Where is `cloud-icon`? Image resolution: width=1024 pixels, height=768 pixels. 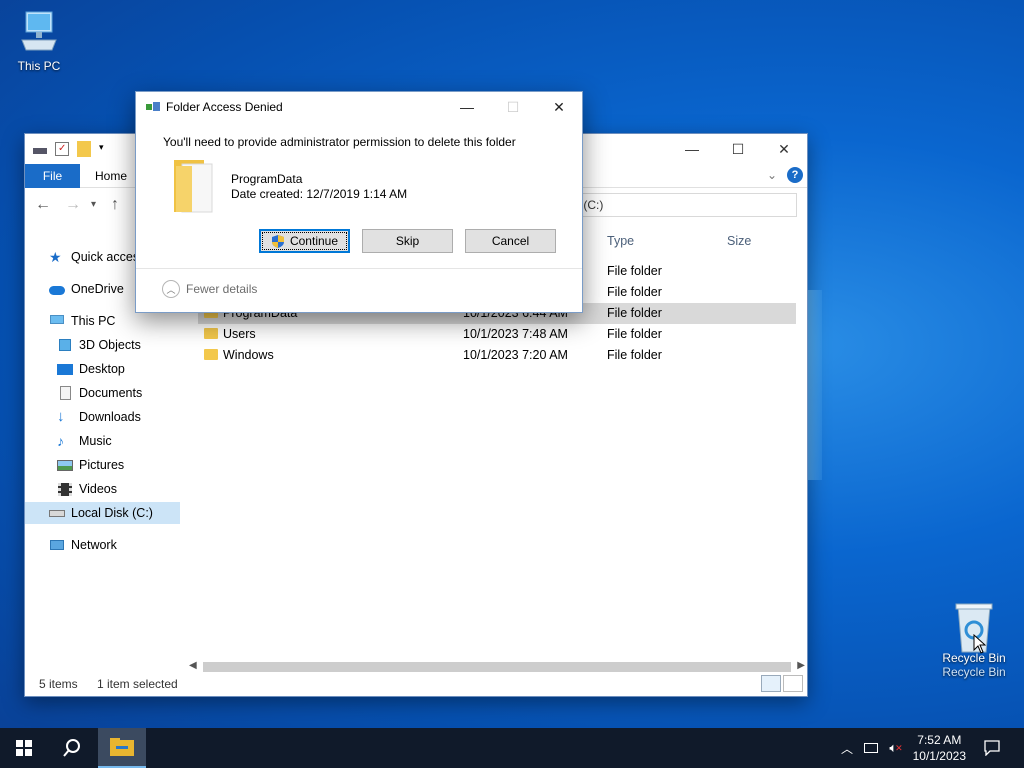 cloud-icon is located at coordinates (57, 289).